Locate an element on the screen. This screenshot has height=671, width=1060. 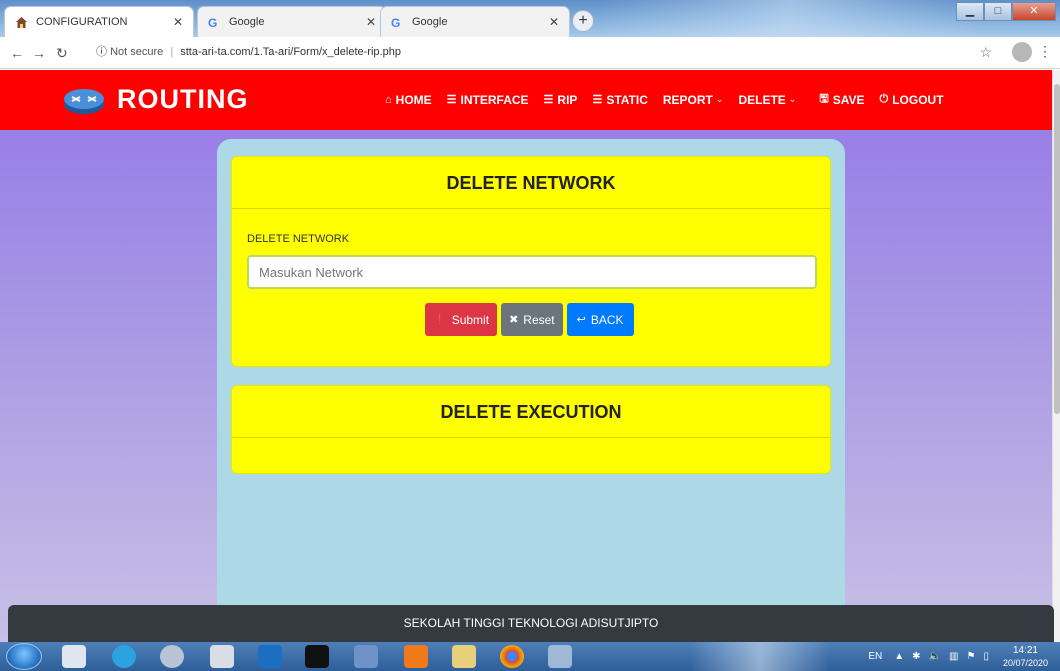
page-scrollbar is located at coordinates (1056, 356).